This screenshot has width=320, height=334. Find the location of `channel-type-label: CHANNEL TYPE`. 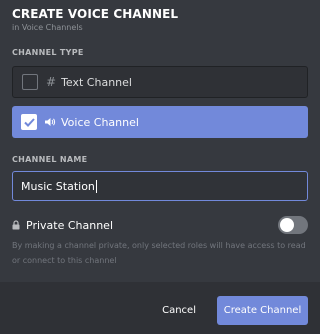

channel-type-label: CHANNEL TYPE is located at coordinates (48, 52).